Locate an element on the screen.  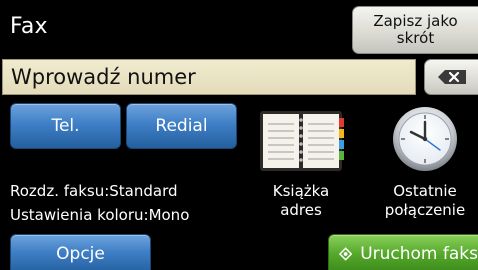
start-diamond-icon is located at coordinates (346, 254).